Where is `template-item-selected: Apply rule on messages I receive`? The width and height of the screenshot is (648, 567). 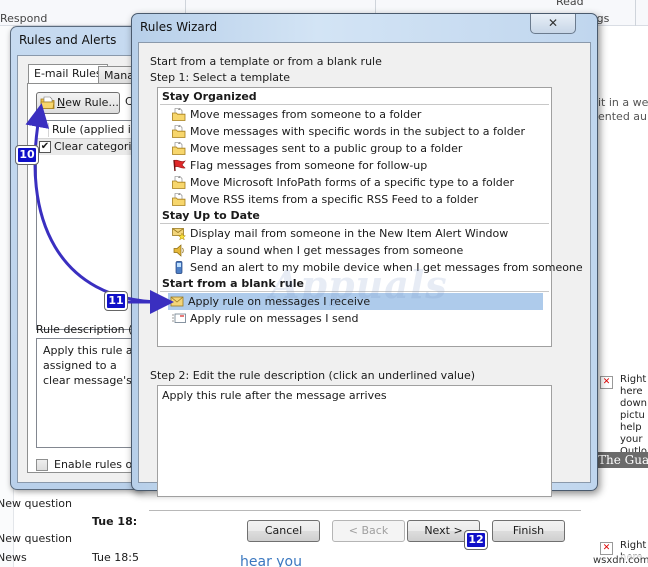 template-item-selected: Apply rule on messages I receive is located at coordinates (355, 301).